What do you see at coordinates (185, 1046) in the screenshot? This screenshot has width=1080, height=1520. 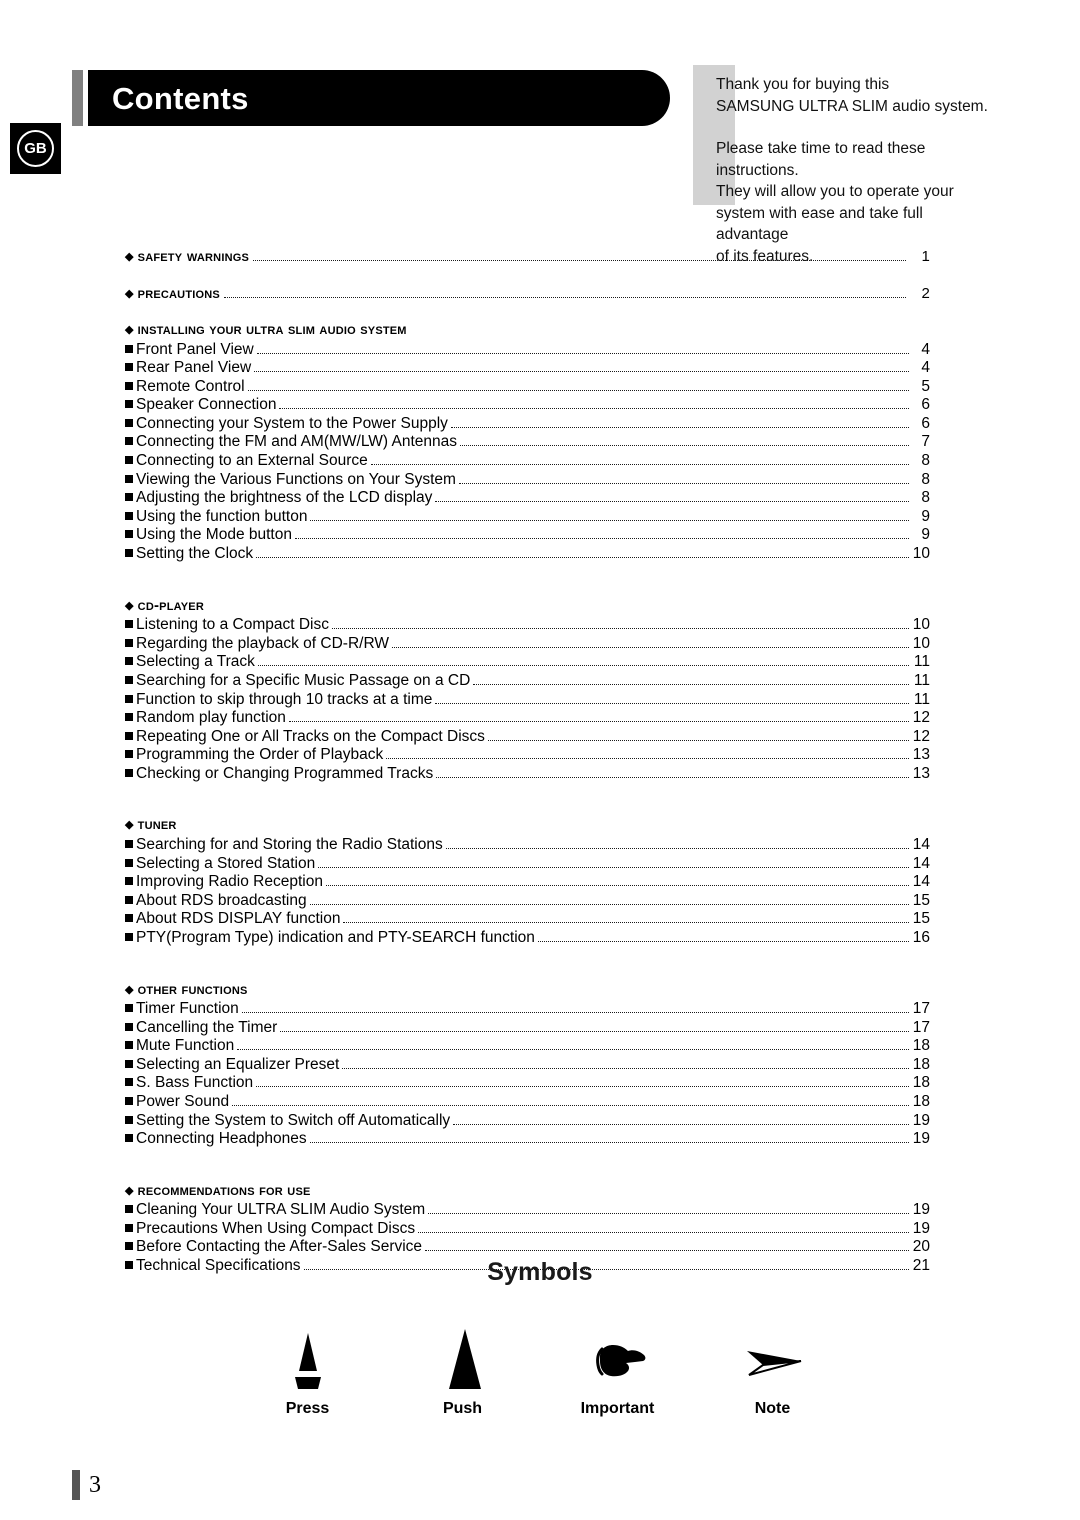 I see `toc-entry-label: Mute Function` at bounding box center [185, 1046].